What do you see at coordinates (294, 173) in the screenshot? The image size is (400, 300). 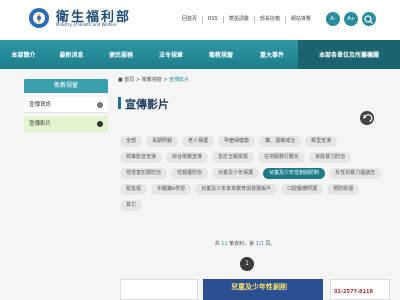 I see `filter-tag: 兒童及少年性剝削防制` at bounding box center [294, 173].